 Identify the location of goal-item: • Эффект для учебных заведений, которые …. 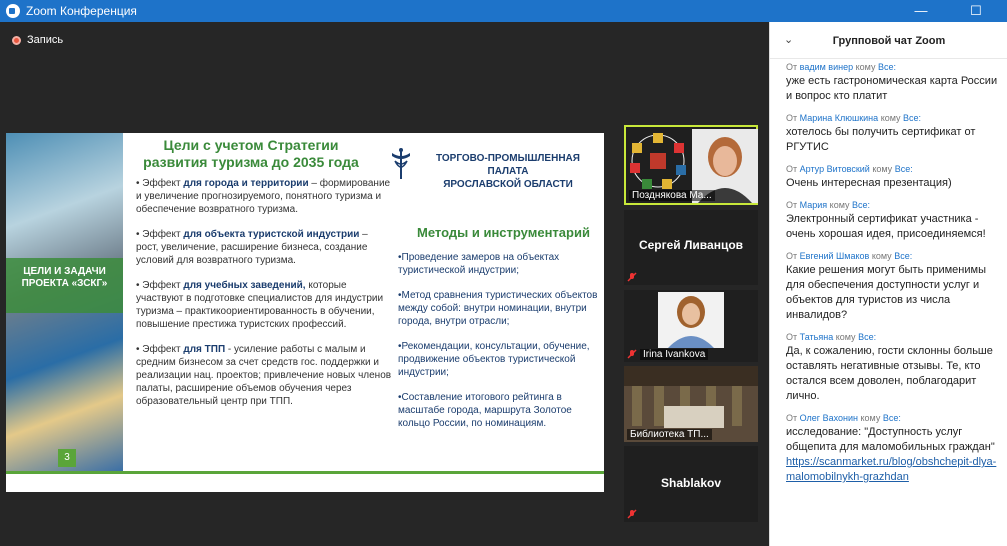
(260, 305).